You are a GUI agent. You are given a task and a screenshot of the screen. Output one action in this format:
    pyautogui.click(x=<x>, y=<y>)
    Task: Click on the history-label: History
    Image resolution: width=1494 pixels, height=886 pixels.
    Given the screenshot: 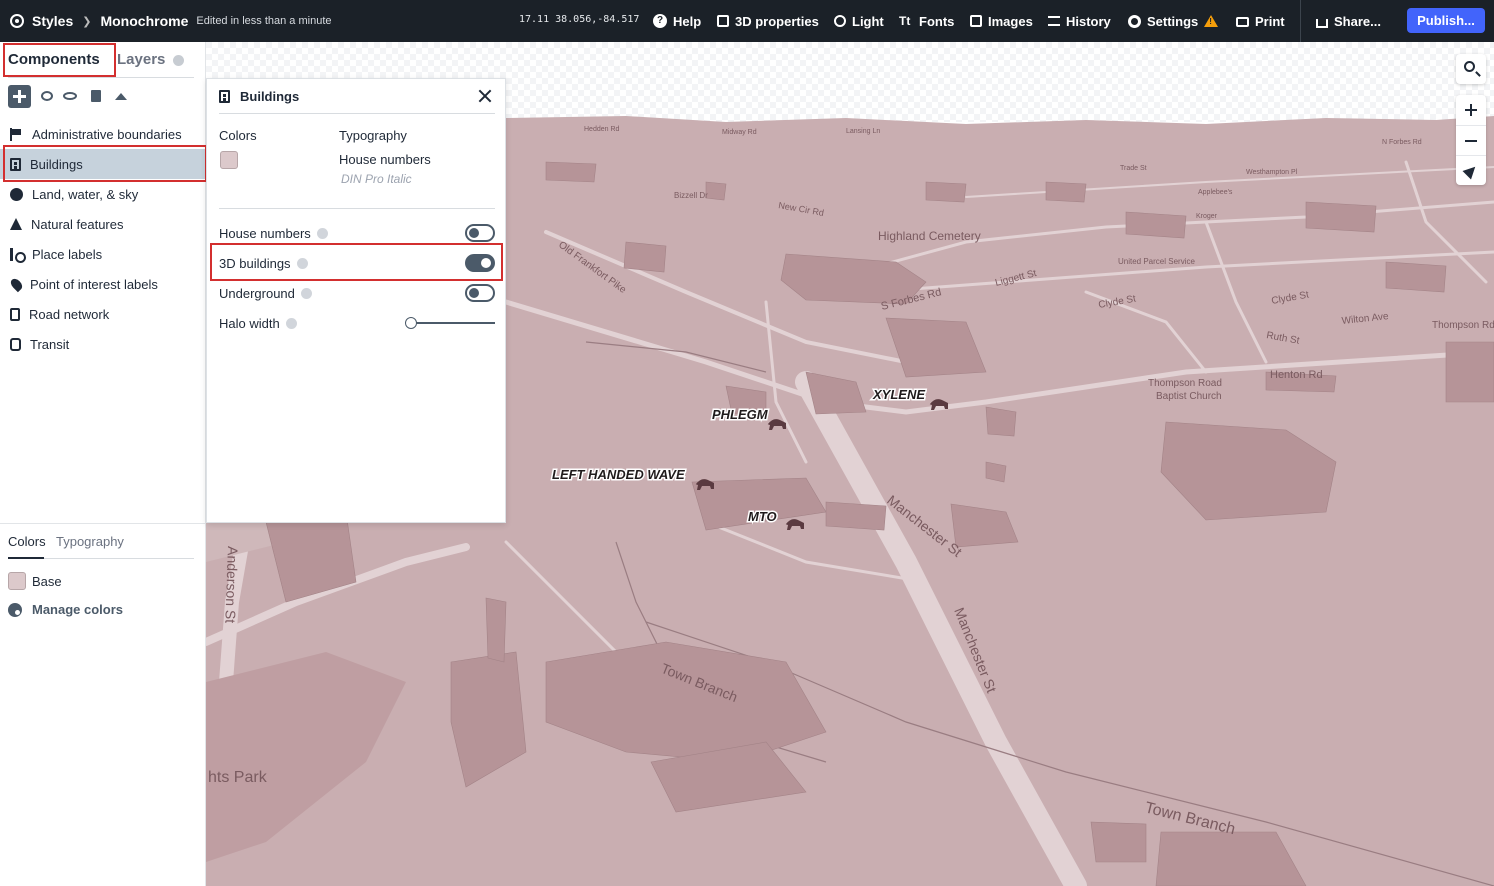 What is the action you would take?
    pyautogui.click(x=1088, y=21)
    